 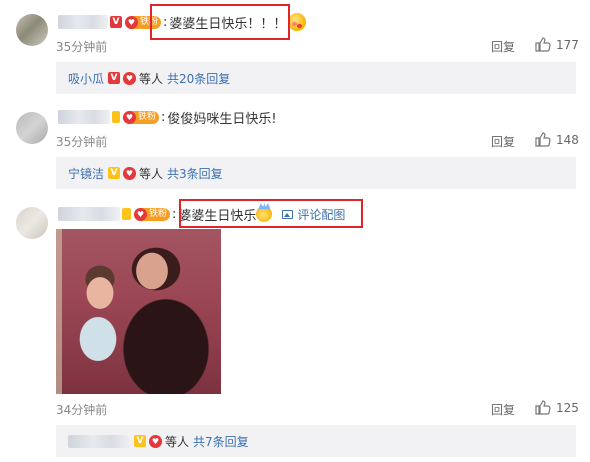 I want to click on comment-header: ♥ 铁粉 : 俊俊妈咪生日快乐!, so click(x=167, y=117).